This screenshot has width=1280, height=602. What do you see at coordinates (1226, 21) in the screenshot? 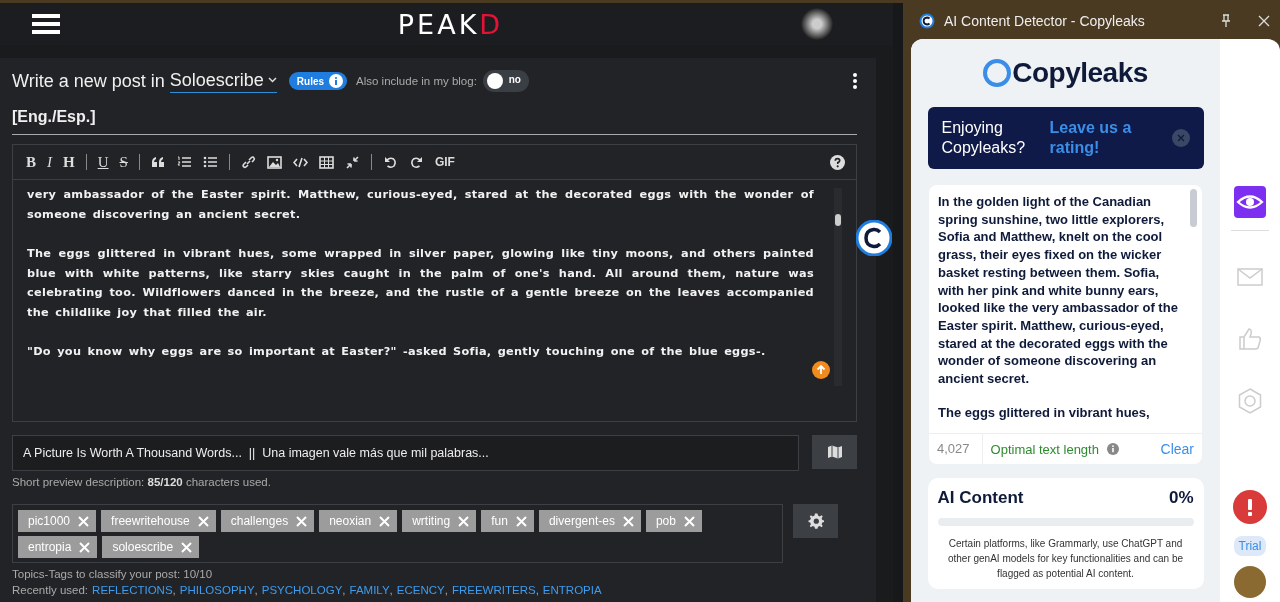
I see `pin-icon` at bounding box center [1226, 21].